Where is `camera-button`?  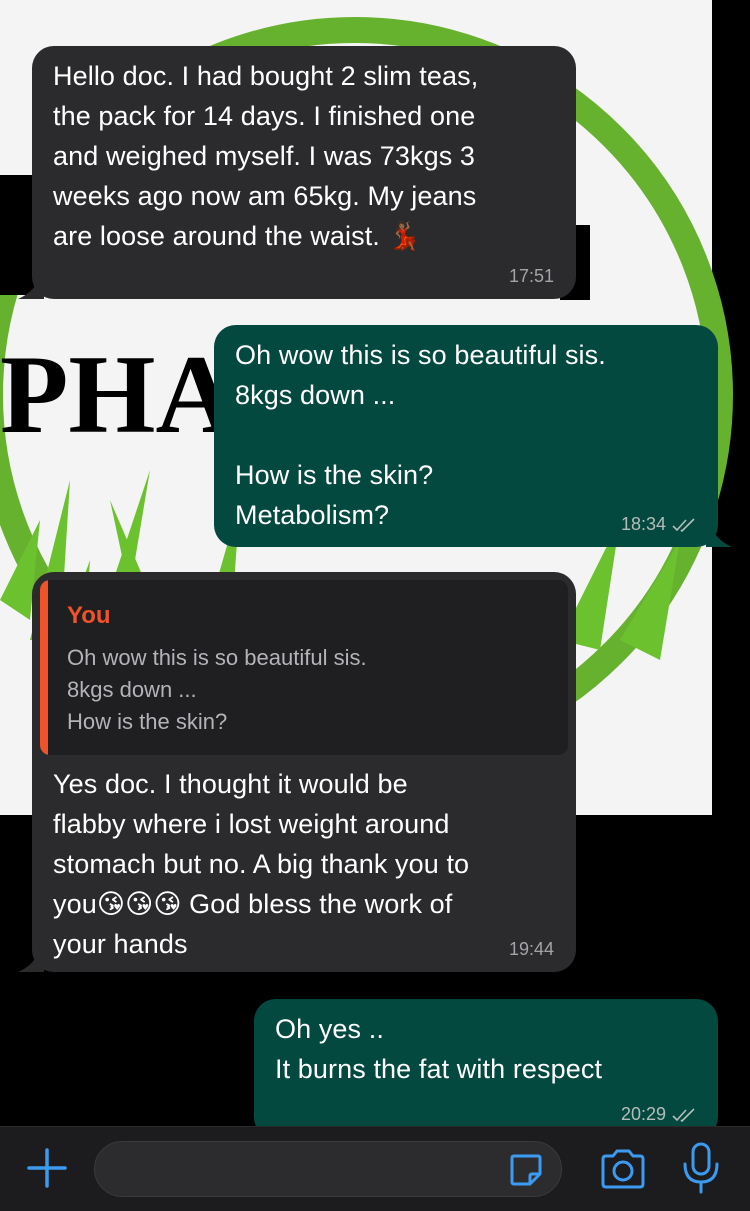 camera-button is located at coordinates (623, 1169).